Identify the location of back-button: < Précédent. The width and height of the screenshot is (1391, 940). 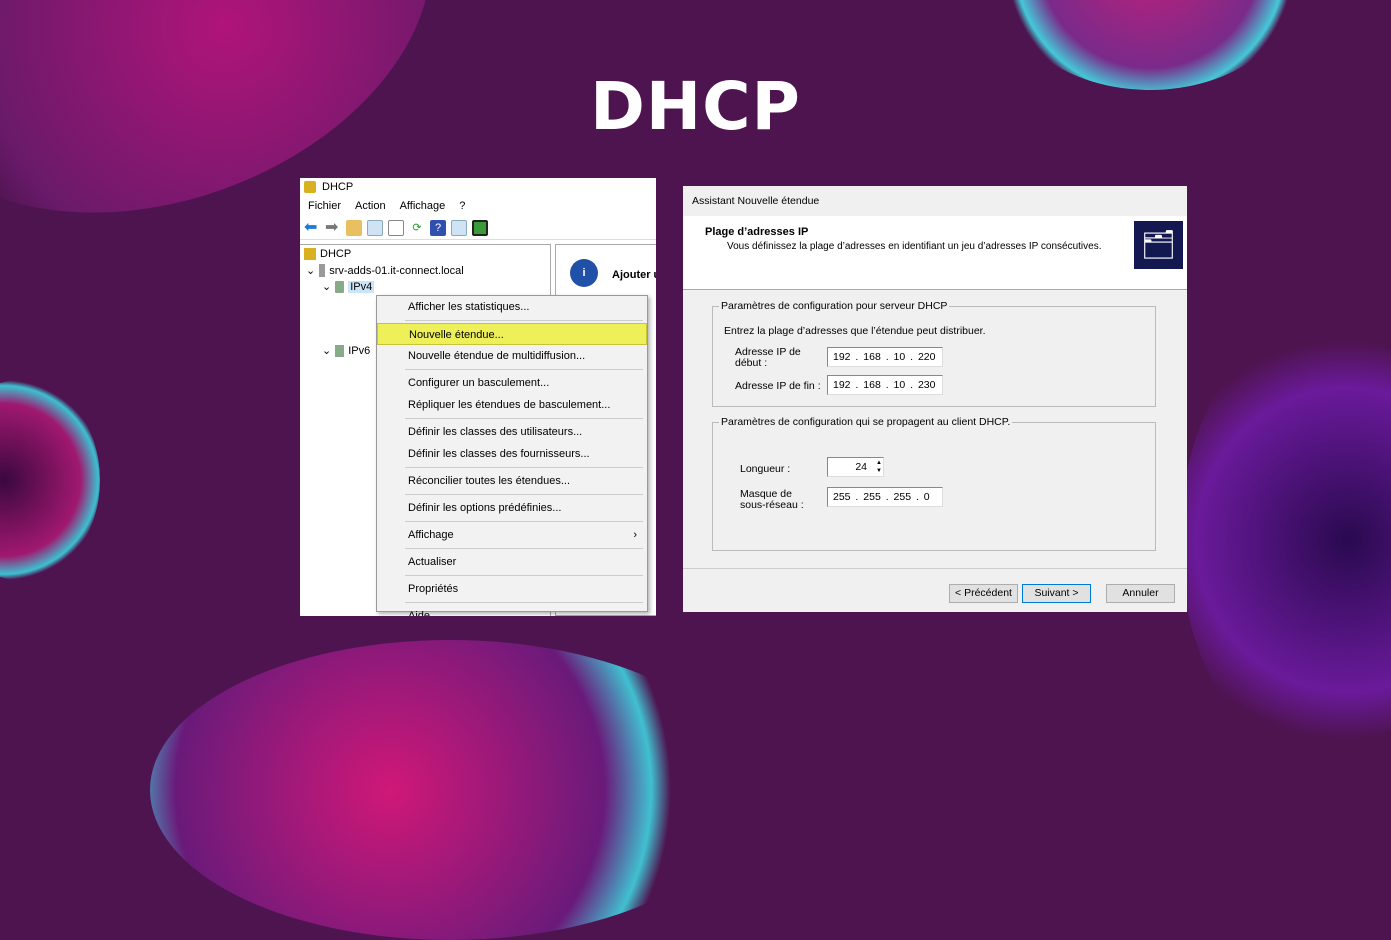
(983, 593).